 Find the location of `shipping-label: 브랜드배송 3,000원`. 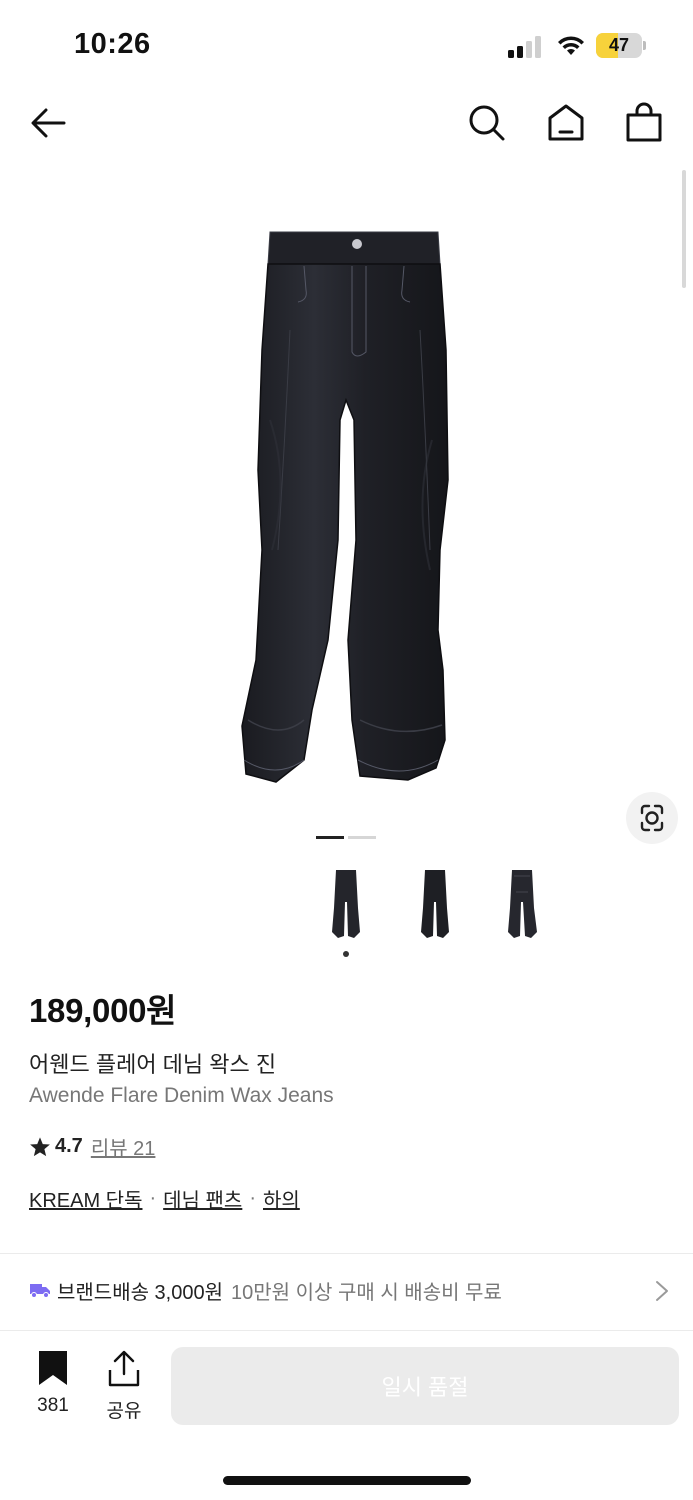

shipping-label: 브랜드배송 3,000원 is located at coordinates (140, 1292).